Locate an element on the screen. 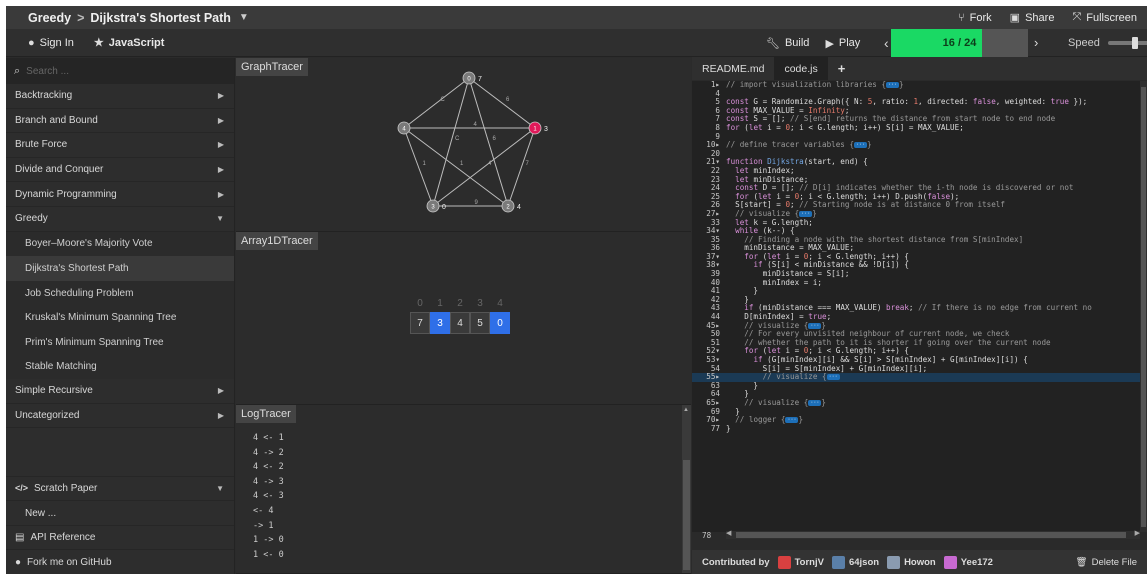 Image resolution: width=1147 pixels, height=574 pixels. player-controls: 🔧︎ Build ▶ Play ‹ 16 / 24 › Speed is located at coordinates (956, 43).